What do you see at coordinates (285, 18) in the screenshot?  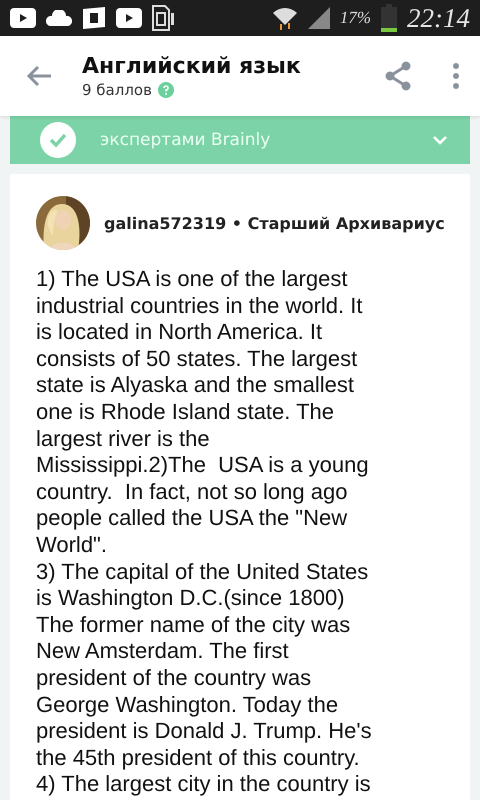 I see `wifi-icon` at bounding box center [285, 18].